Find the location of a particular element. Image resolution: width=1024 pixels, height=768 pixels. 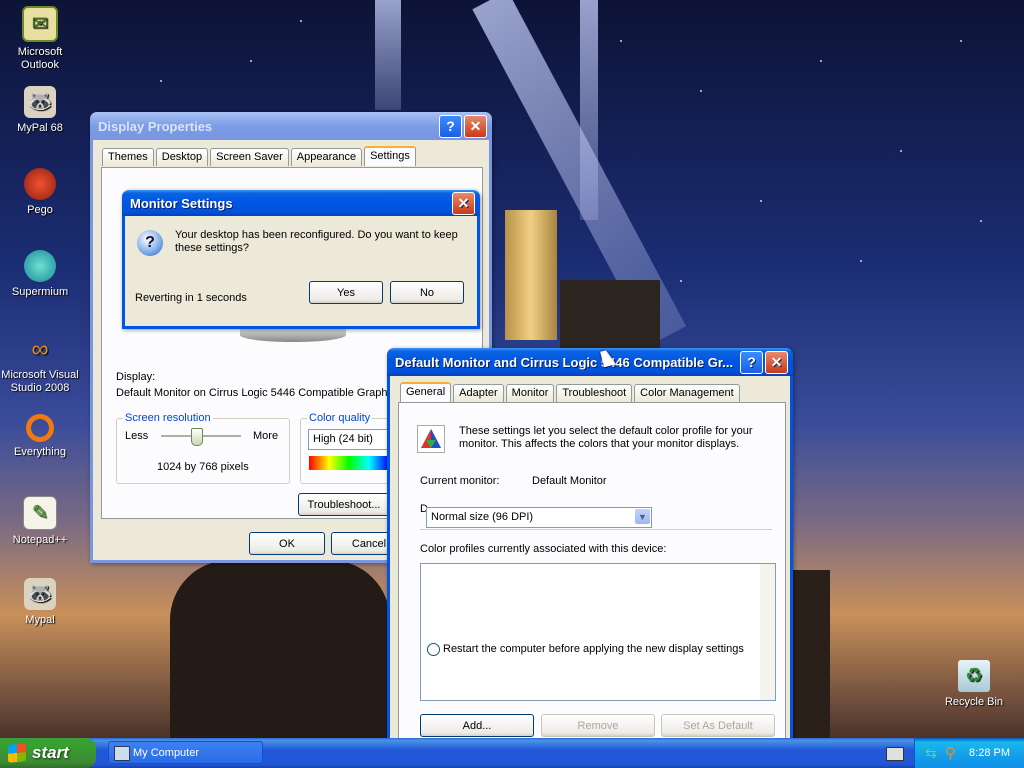

tab-settings: Settings is located at coordinates (390, 156).